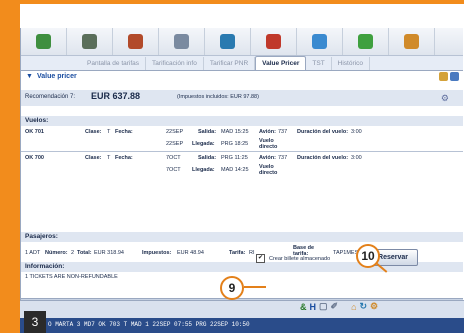  Describe the element at coordinates (73, 253) in the screenshot. I see `passenger-number: 2` at that location.